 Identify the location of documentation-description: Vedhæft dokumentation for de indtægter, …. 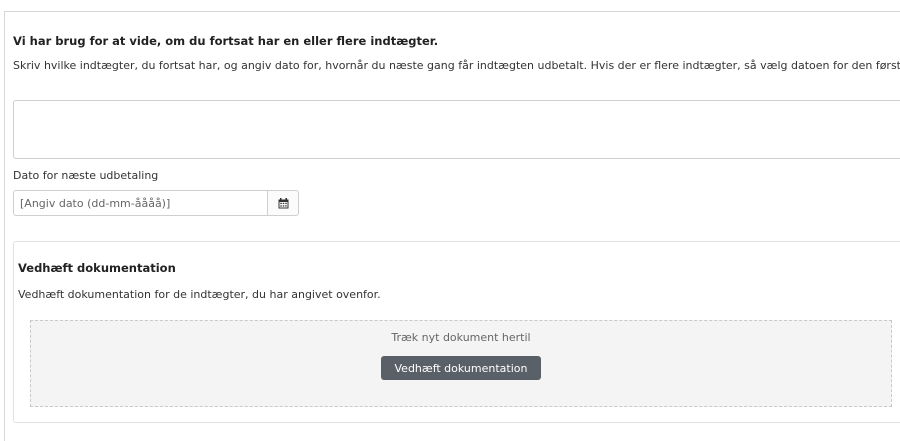
(199, 294).